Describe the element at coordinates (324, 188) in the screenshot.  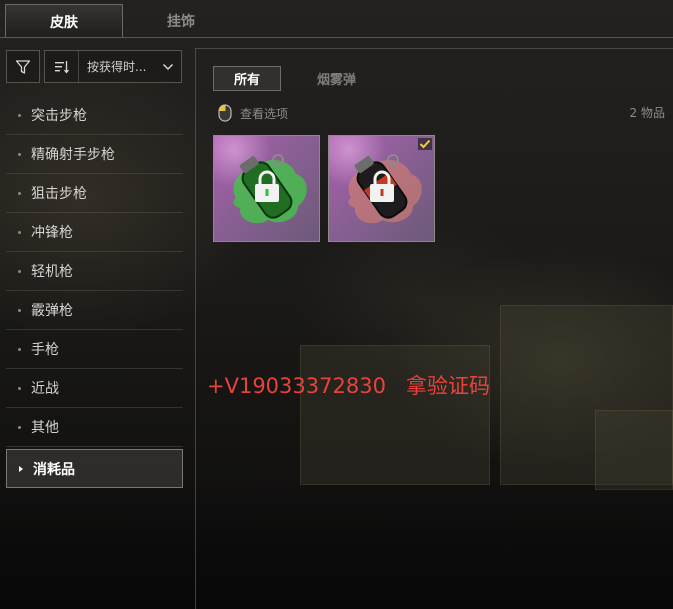
I see `item-grid` at that location.